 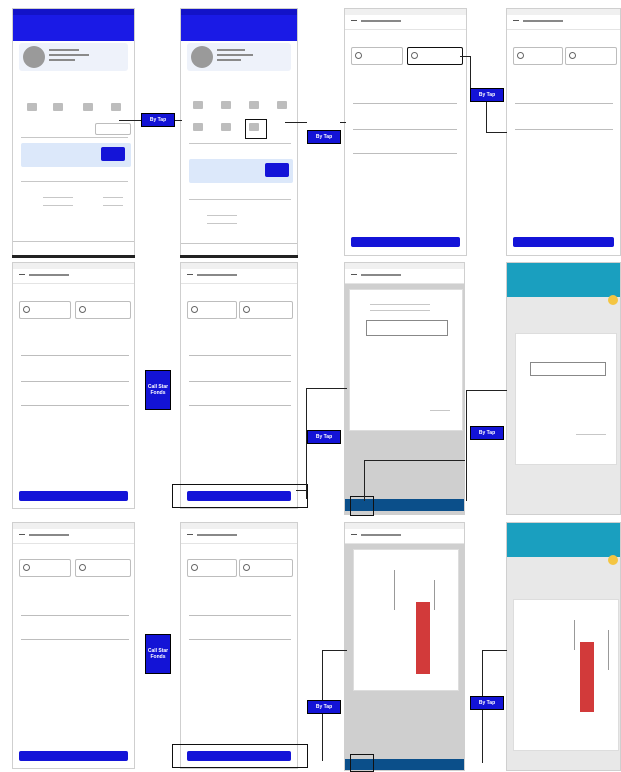 What do you see at coordinates (423, 638) in the screenshot?
I see `red-stamp` at bounding box center [423, 638].